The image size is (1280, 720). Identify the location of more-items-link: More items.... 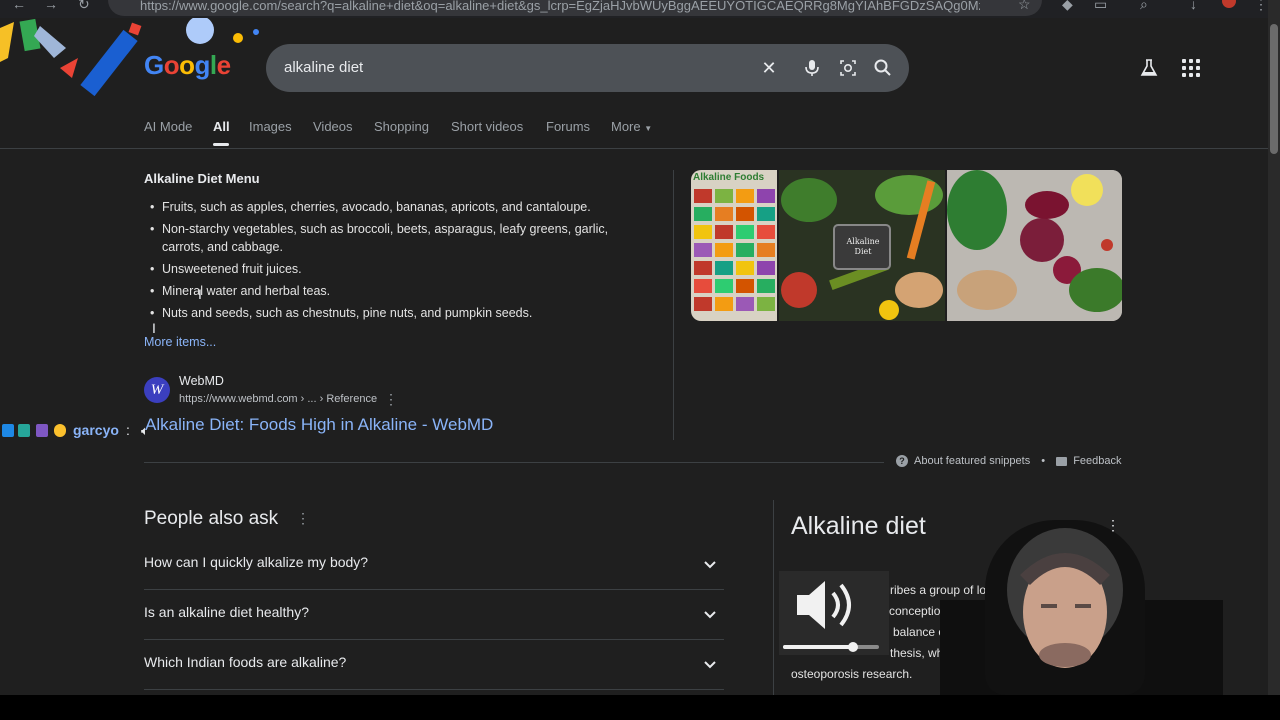
(180, 342).